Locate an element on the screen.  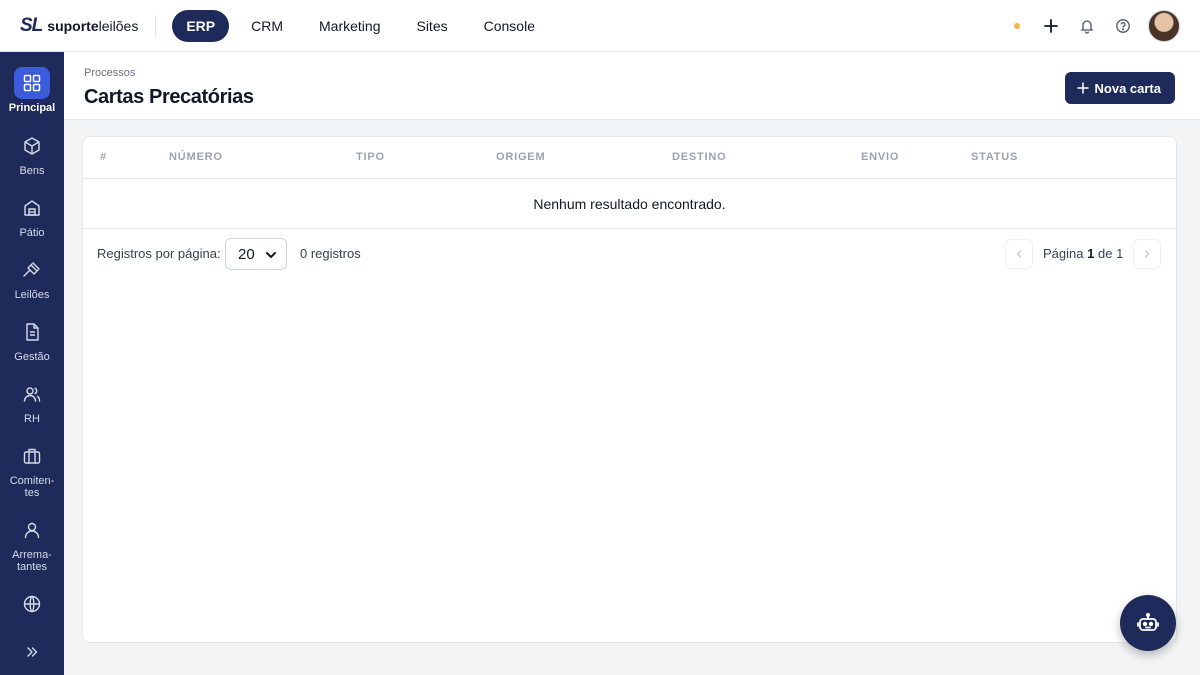
sidebar-item-label: Gestão is located at coordinates (32, 357).